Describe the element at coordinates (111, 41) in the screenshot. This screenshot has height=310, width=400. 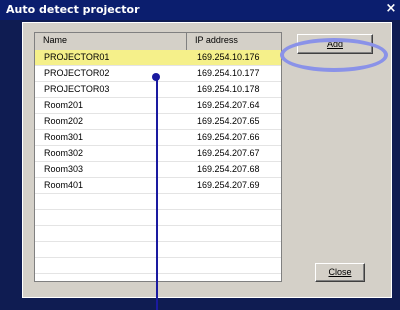
I see `column-header-name: Name` at that location.